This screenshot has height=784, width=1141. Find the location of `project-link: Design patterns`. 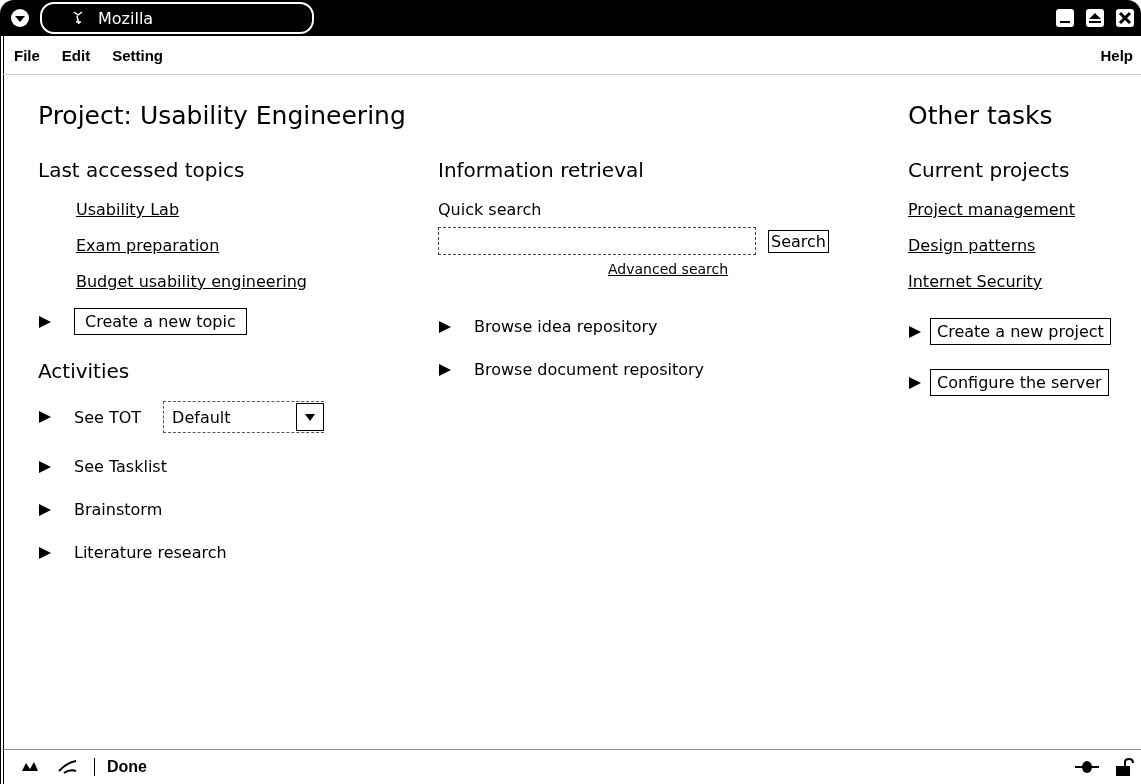

project-link: Design patterns is located at coordinates (972, 245).